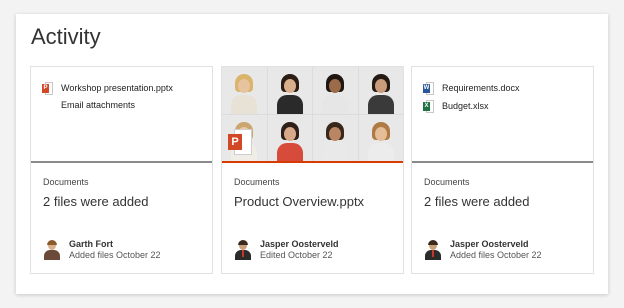 This screenshot has height=308, width=624. I want to click on file-row: P Workshop presentation.pptx, so click(107, 88).